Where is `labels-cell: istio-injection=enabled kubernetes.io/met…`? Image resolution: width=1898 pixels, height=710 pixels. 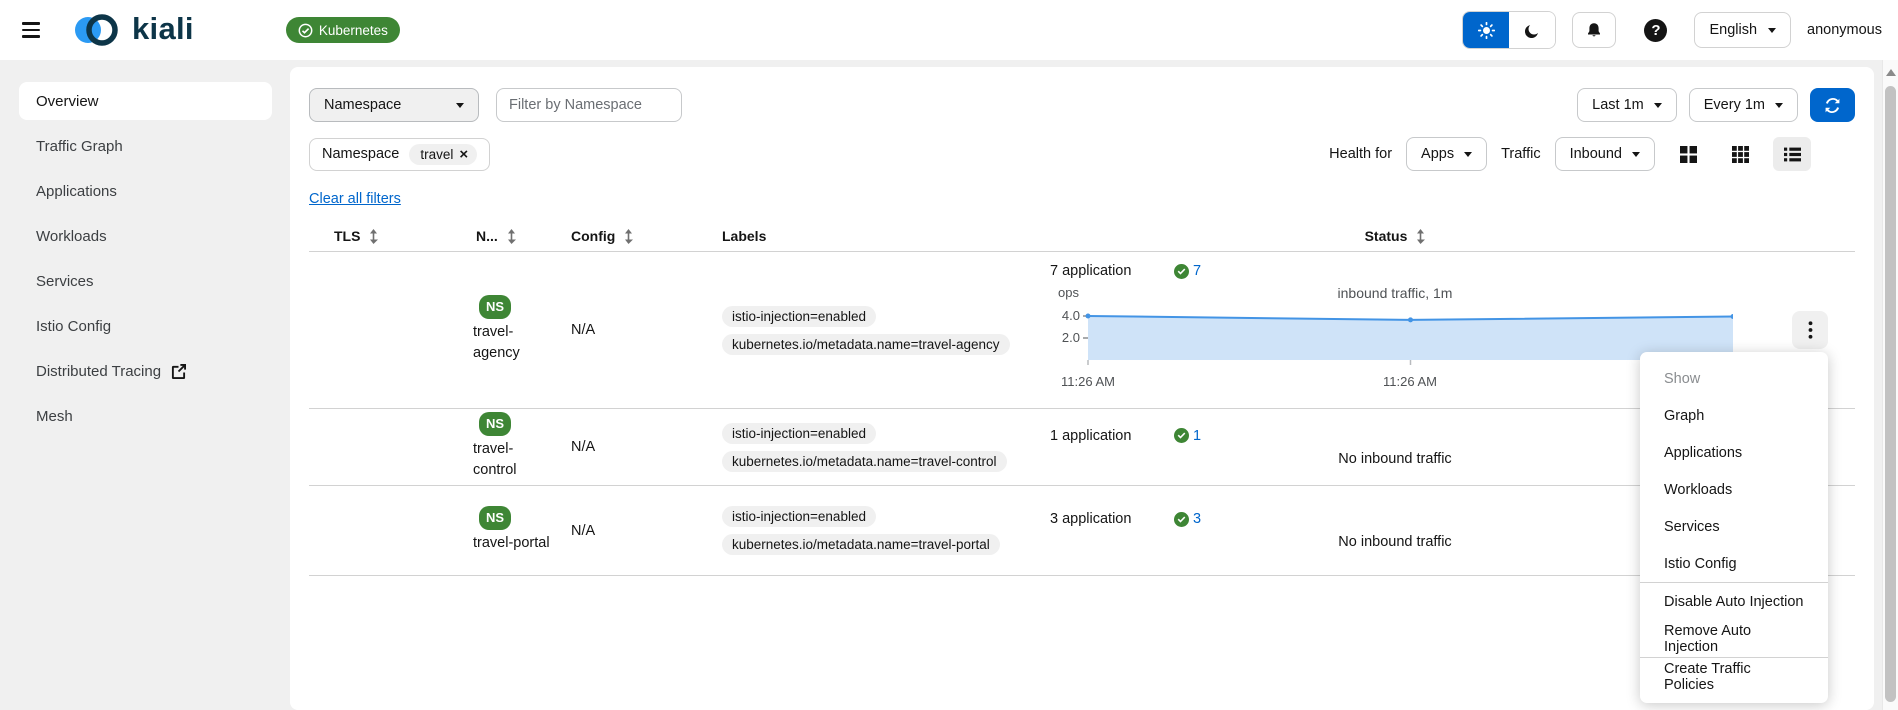
labels-cell: istio-injection=enabled kubernetes.io/met… is located at coordinates (885, 530).